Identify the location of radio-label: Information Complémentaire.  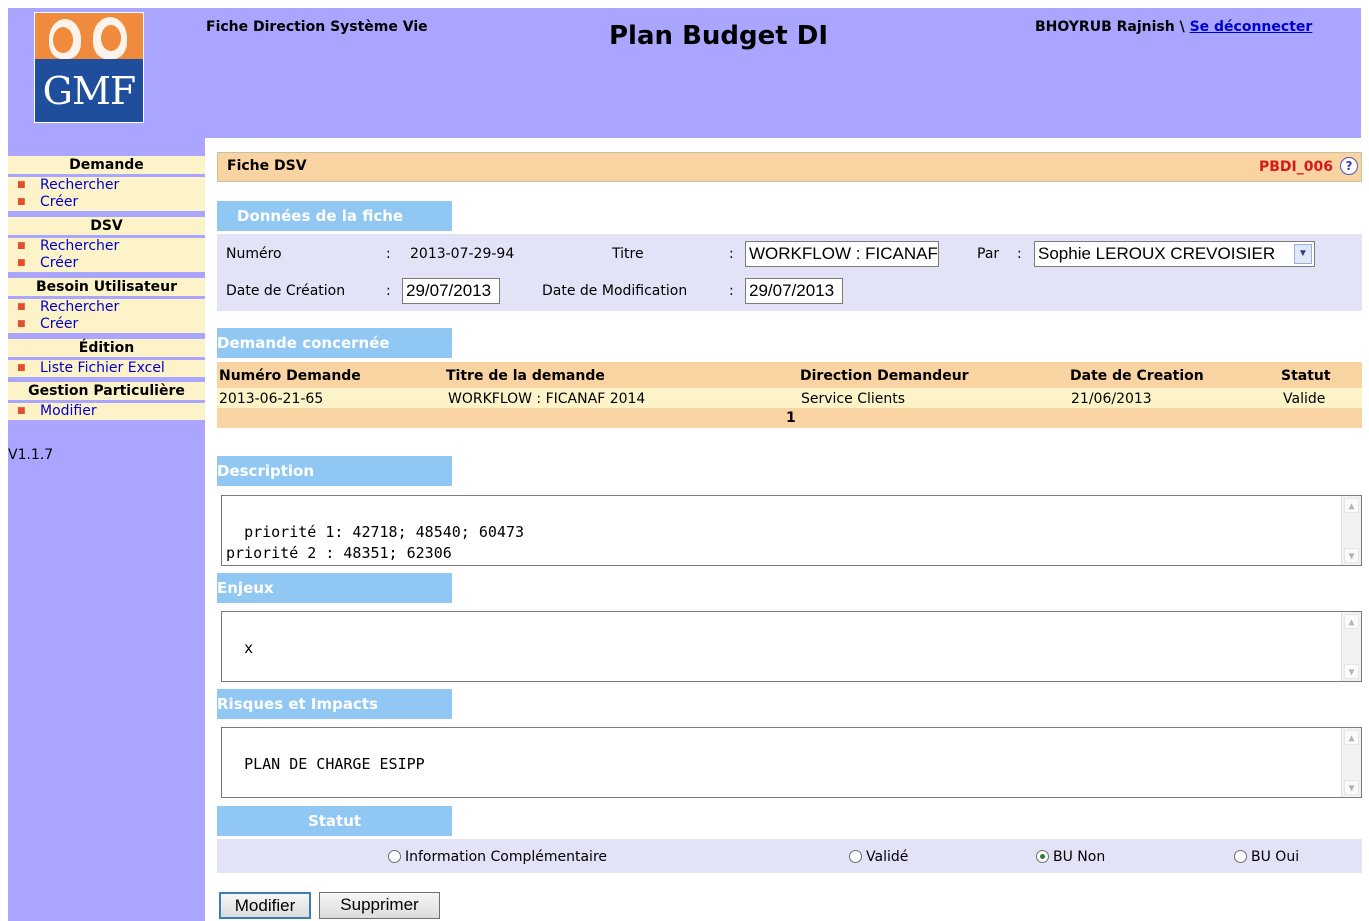
(506, 857).